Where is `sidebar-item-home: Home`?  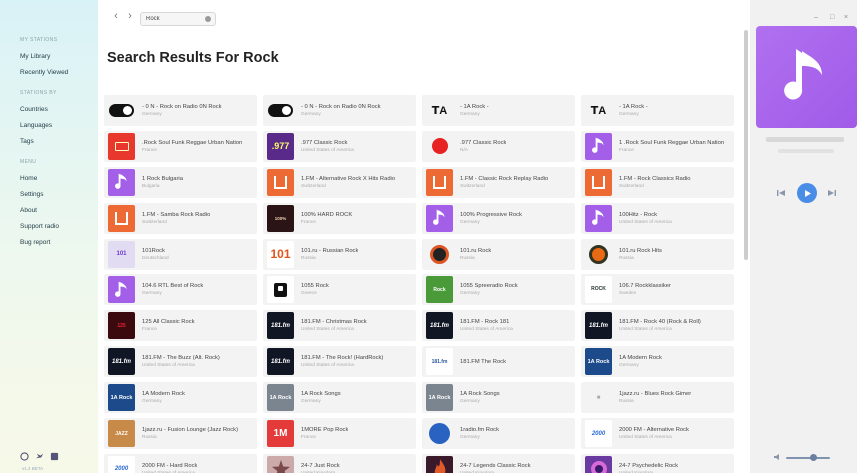 sidebar-item-home: Home is located at coordinates (49, 179).